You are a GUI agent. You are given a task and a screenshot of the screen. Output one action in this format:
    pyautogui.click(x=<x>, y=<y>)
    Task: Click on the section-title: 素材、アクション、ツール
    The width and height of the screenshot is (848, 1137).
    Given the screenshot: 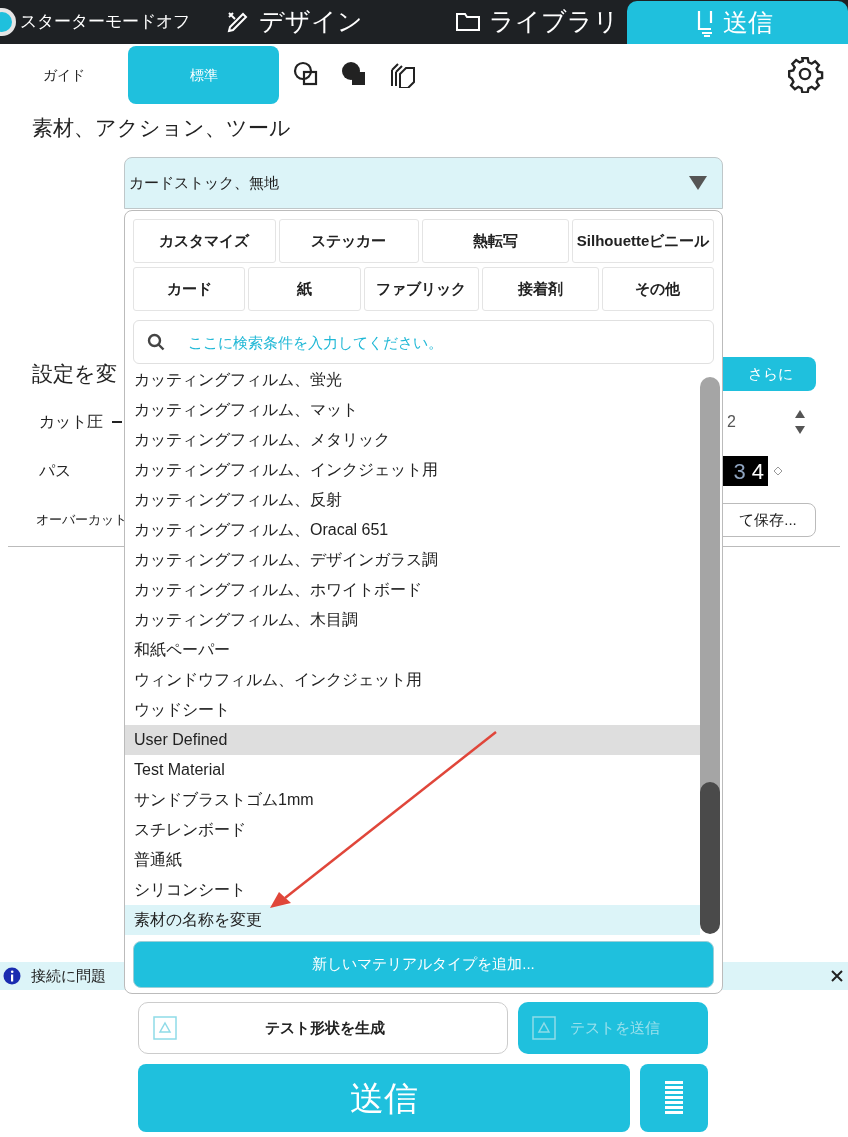 What is the action you would take?
    pyautogui.click(x=161, y=128)
    